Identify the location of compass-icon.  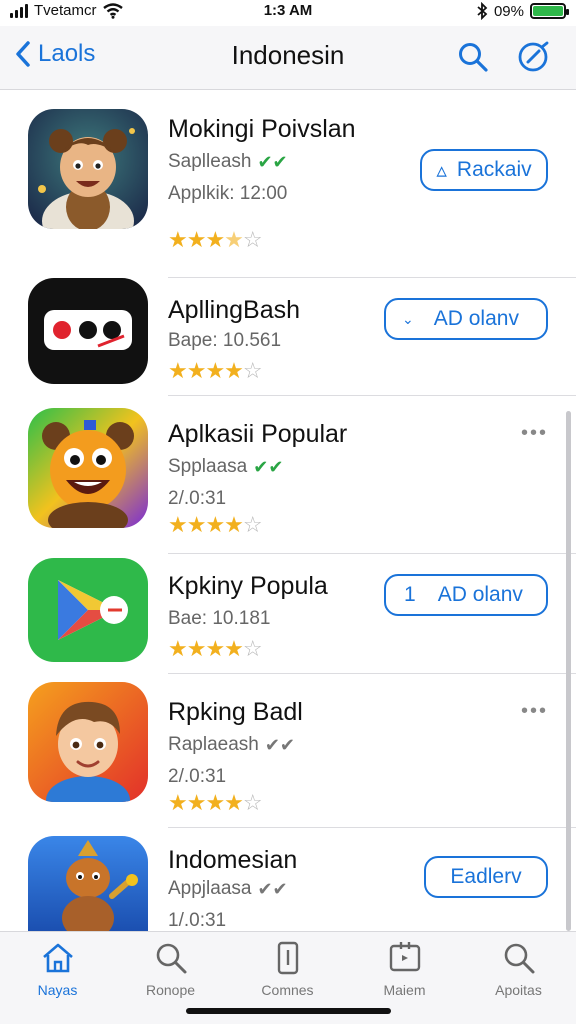
(533, 57).